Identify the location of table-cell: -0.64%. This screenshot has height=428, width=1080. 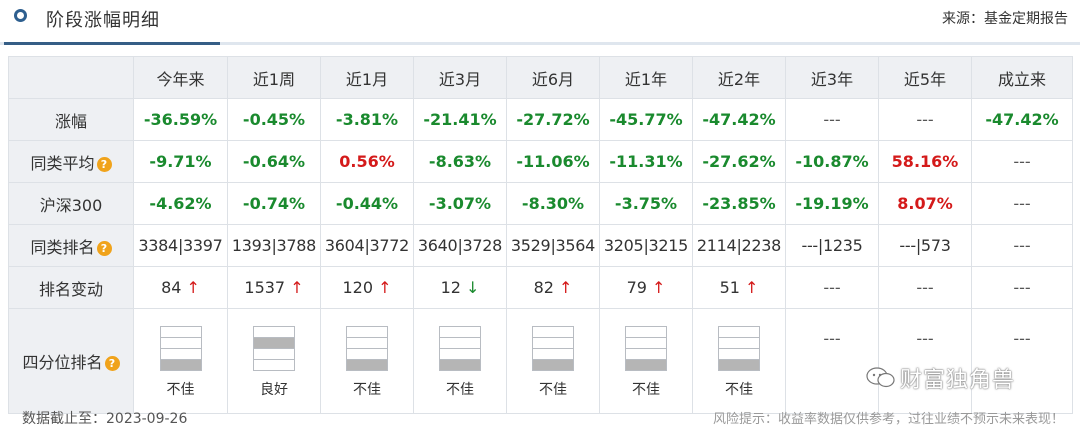
(274, 161).